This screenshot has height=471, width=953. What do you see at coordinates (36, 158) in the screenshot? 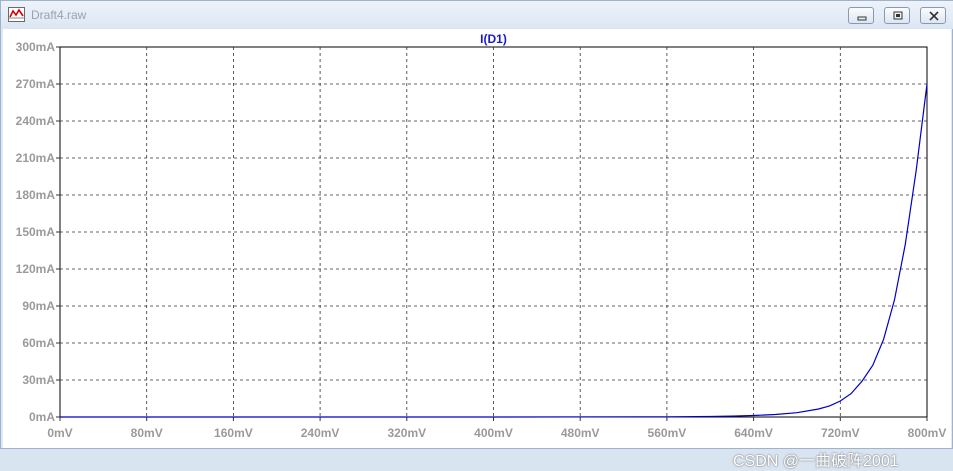
I see `y-tick-label: 210mA` at bounding box center [36, 158].